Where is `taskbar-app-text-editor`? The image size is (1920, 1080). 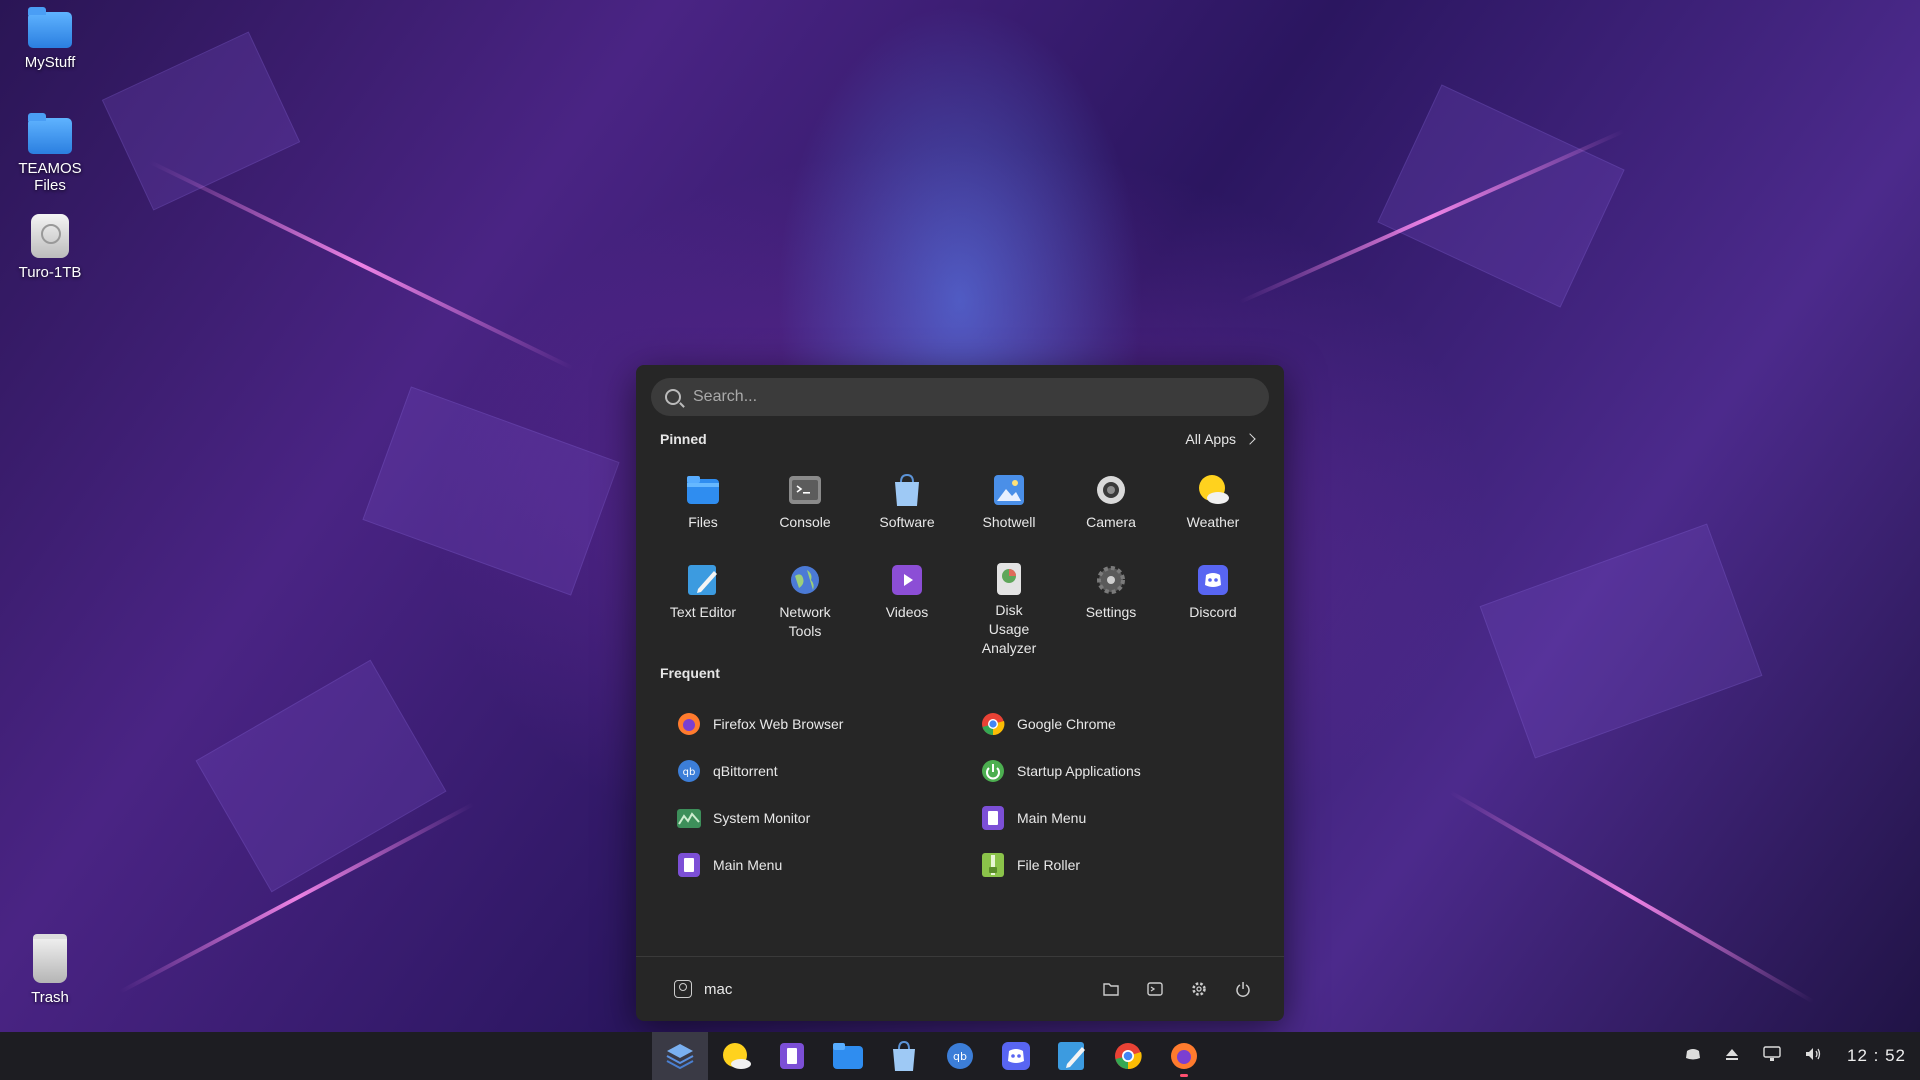 taskbar-app-text-editor is located at coordinates (1072, 1056).